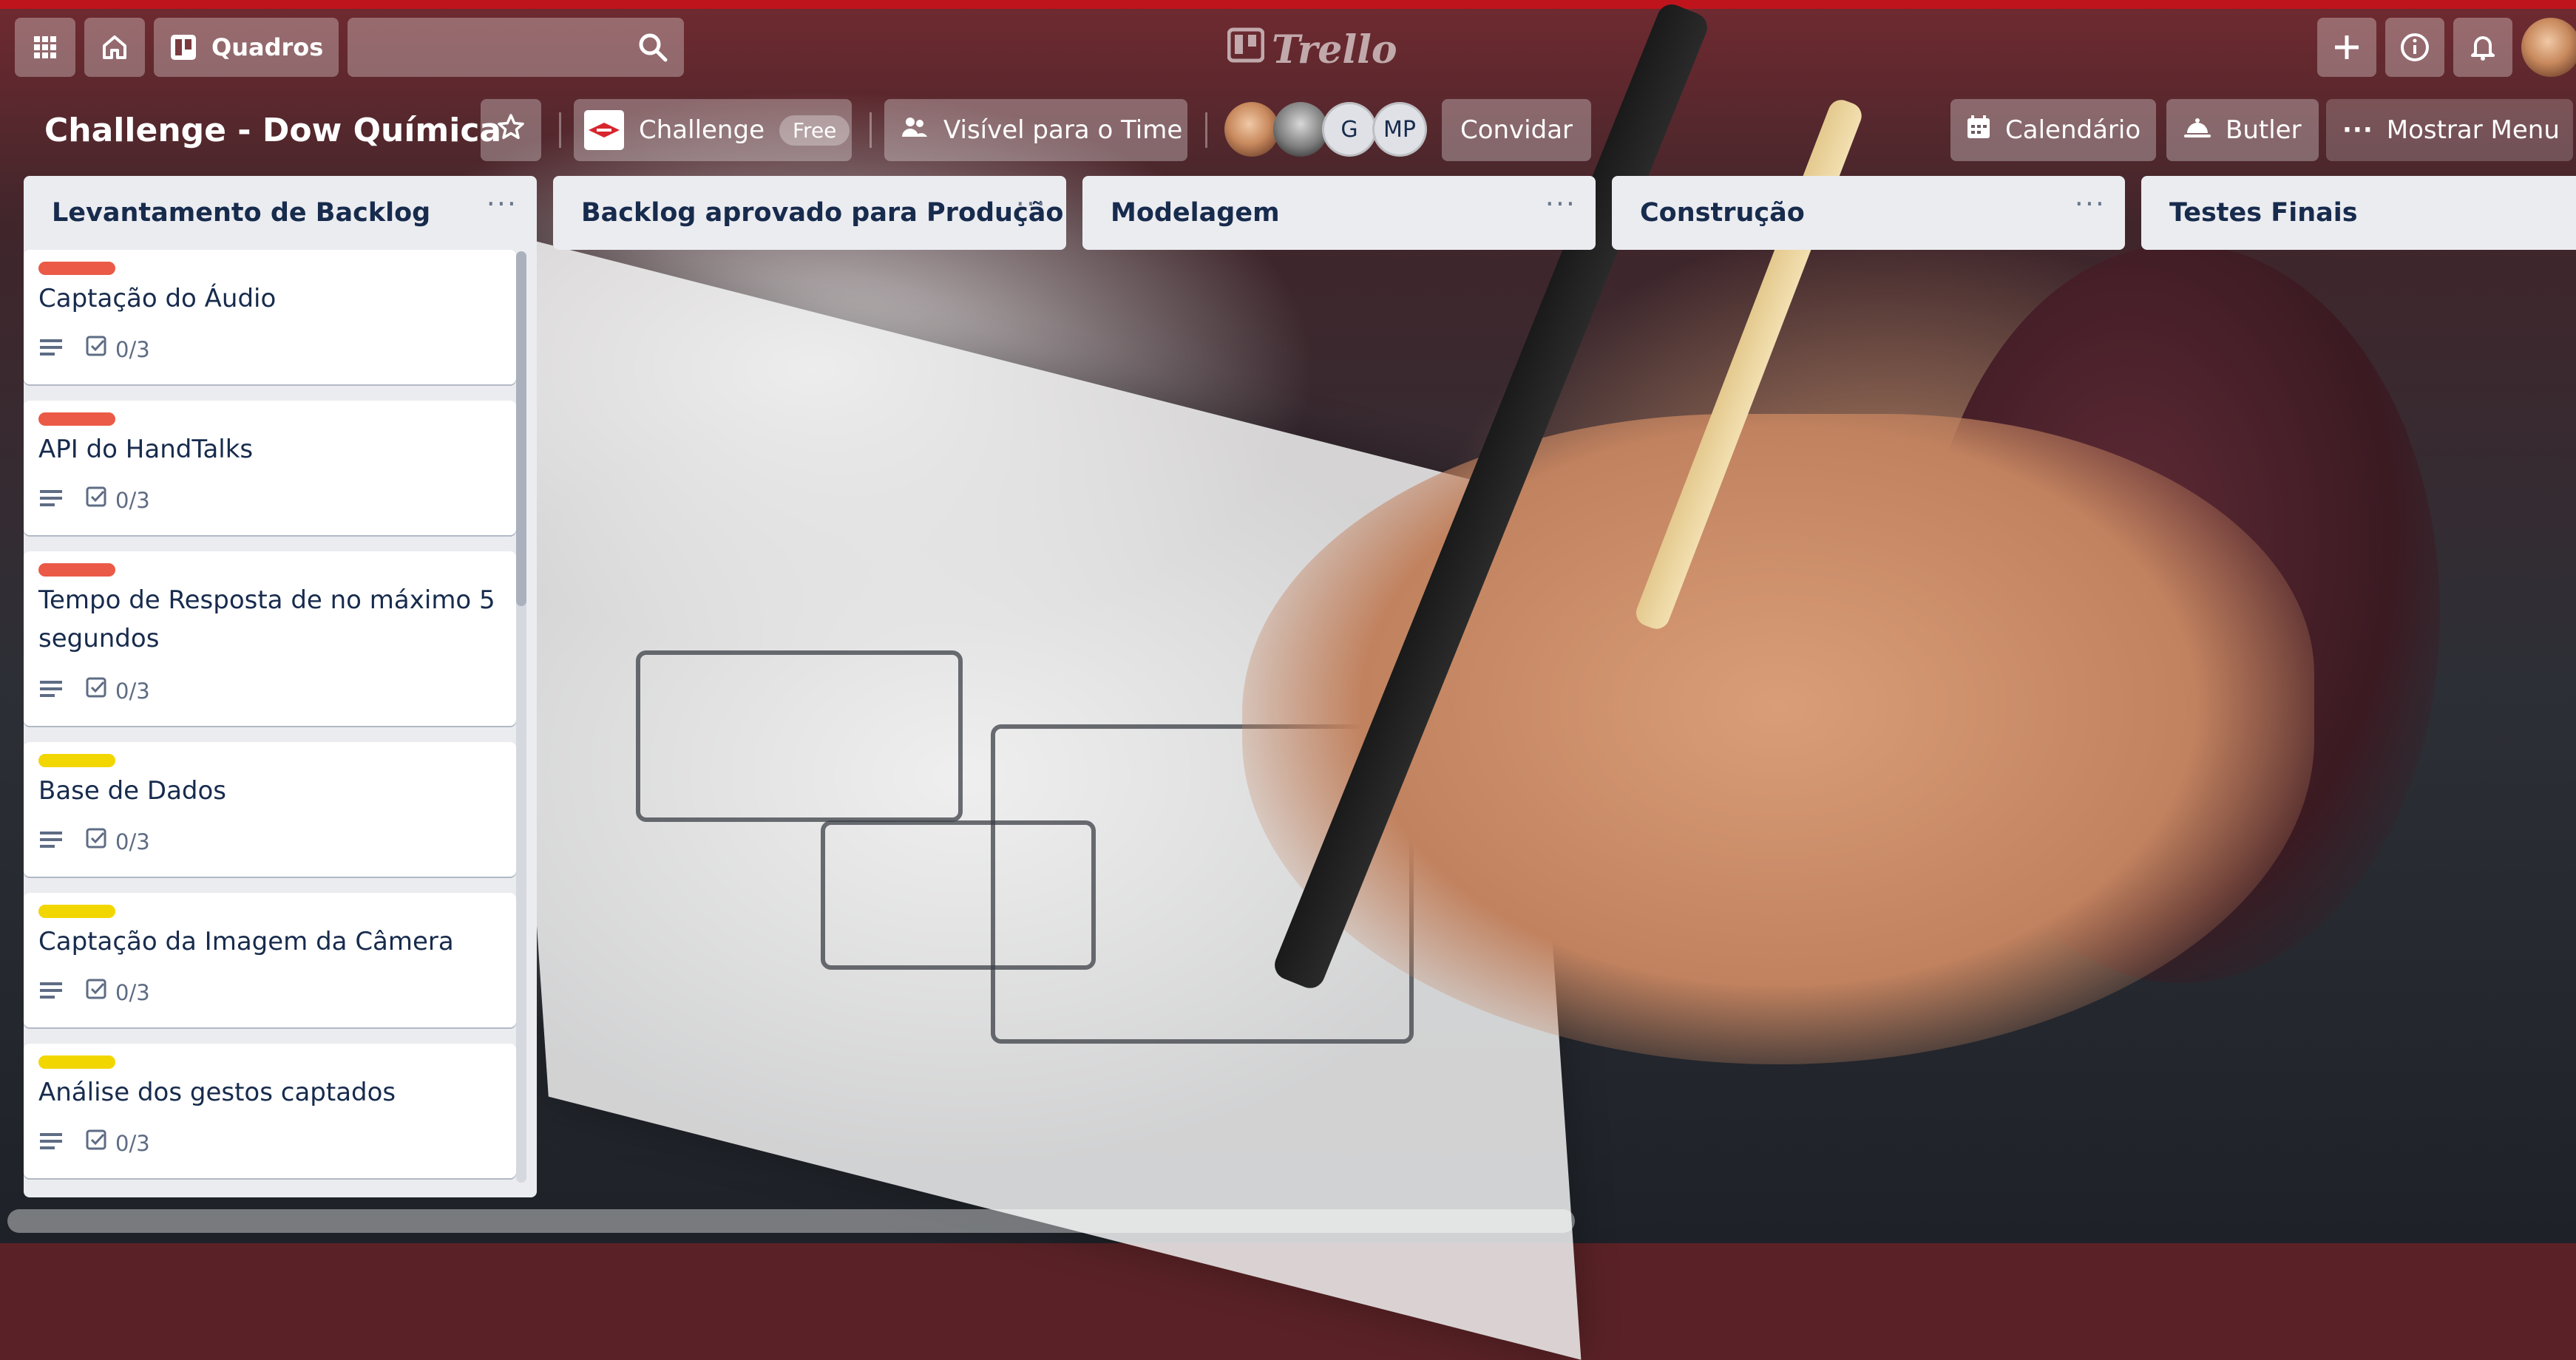 This screenshot has width=2576, height=1360. What do you see at coordinates (791, 1221) in the screenshot?
I see `board-horizontal-scrollbar` at bounding box center [791, 1221].